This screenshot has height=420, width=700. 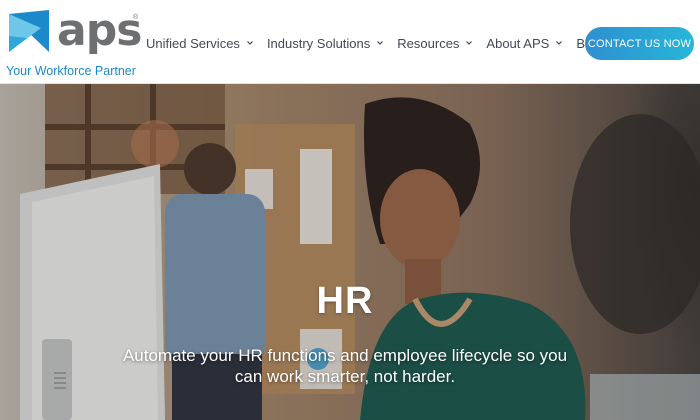 I want to click on nav-item-label: Unified Services, so click(x=193, y=43).